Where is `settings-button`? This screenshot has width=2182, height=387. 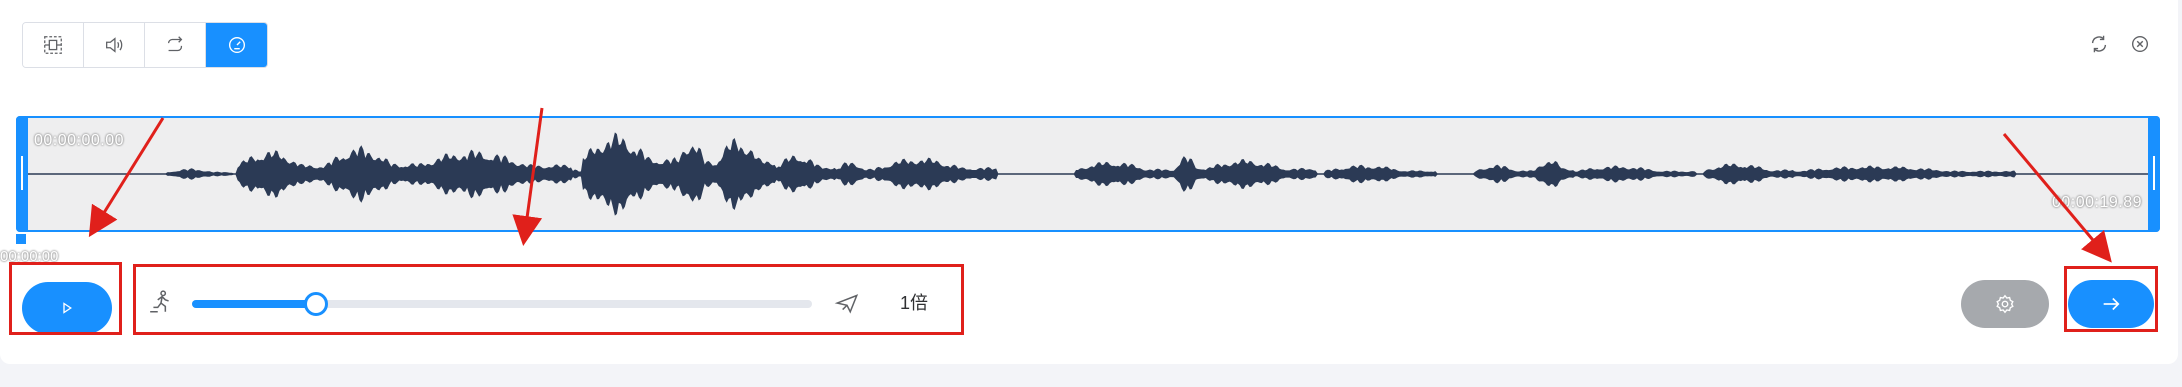 settings-button is located at coordinates (2005, 304).